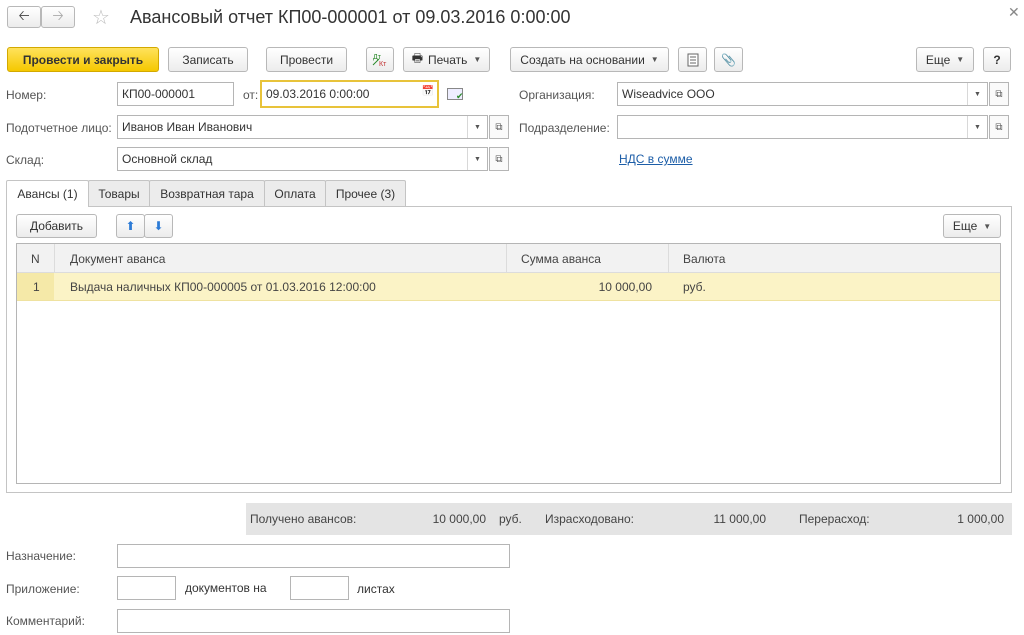 This screenshot has height=635, width=1024. What do you see at coordinates (365, 193) in the screenshot?
I see `tab-other: Прочее (3)` at bounding box center [365, 193].